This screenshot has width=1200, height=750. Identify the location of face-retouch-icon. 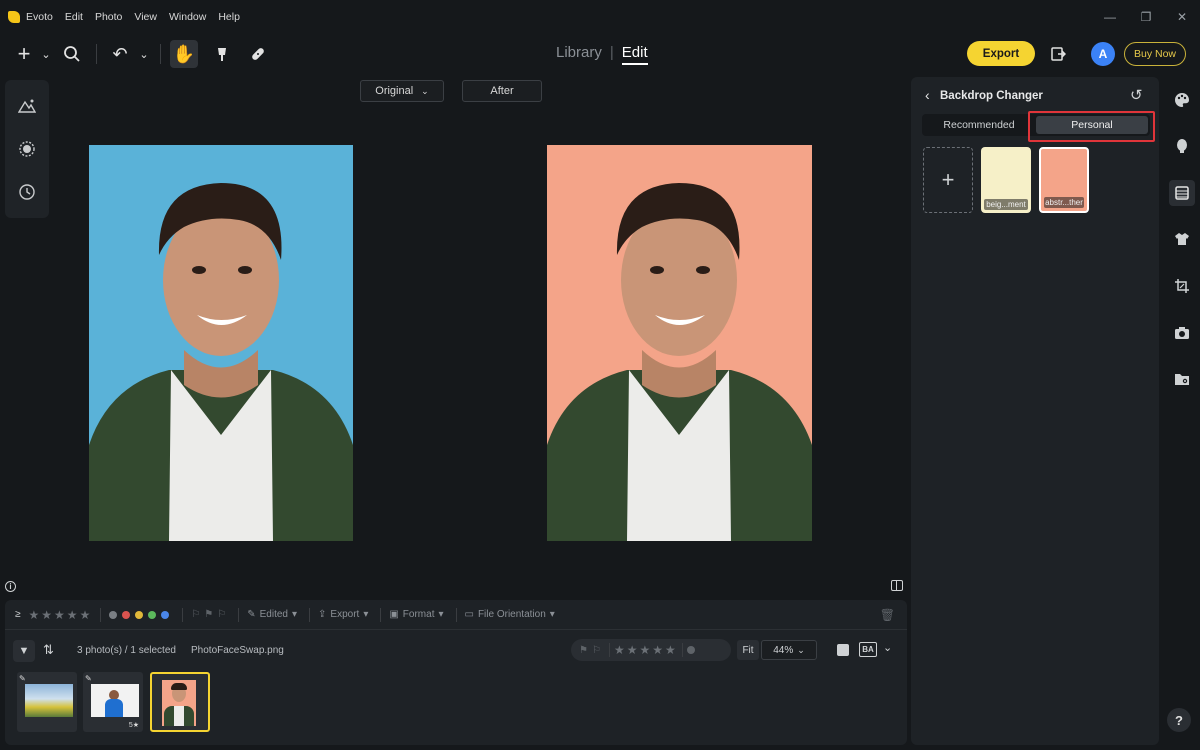
(1182, 146).